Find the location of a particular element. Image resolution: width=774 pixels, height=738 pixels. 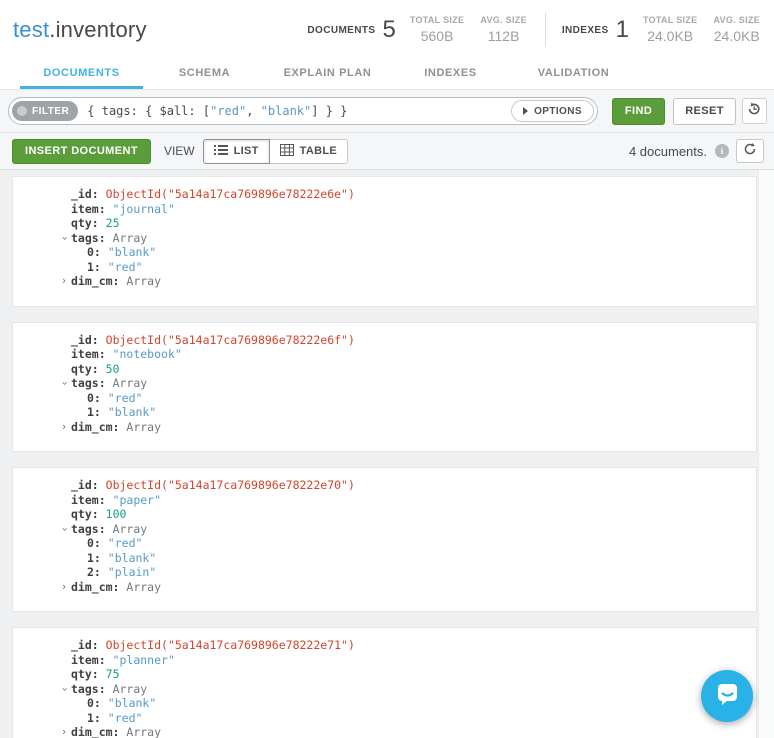

field-key: _id: is located at coordinates (85, 485).